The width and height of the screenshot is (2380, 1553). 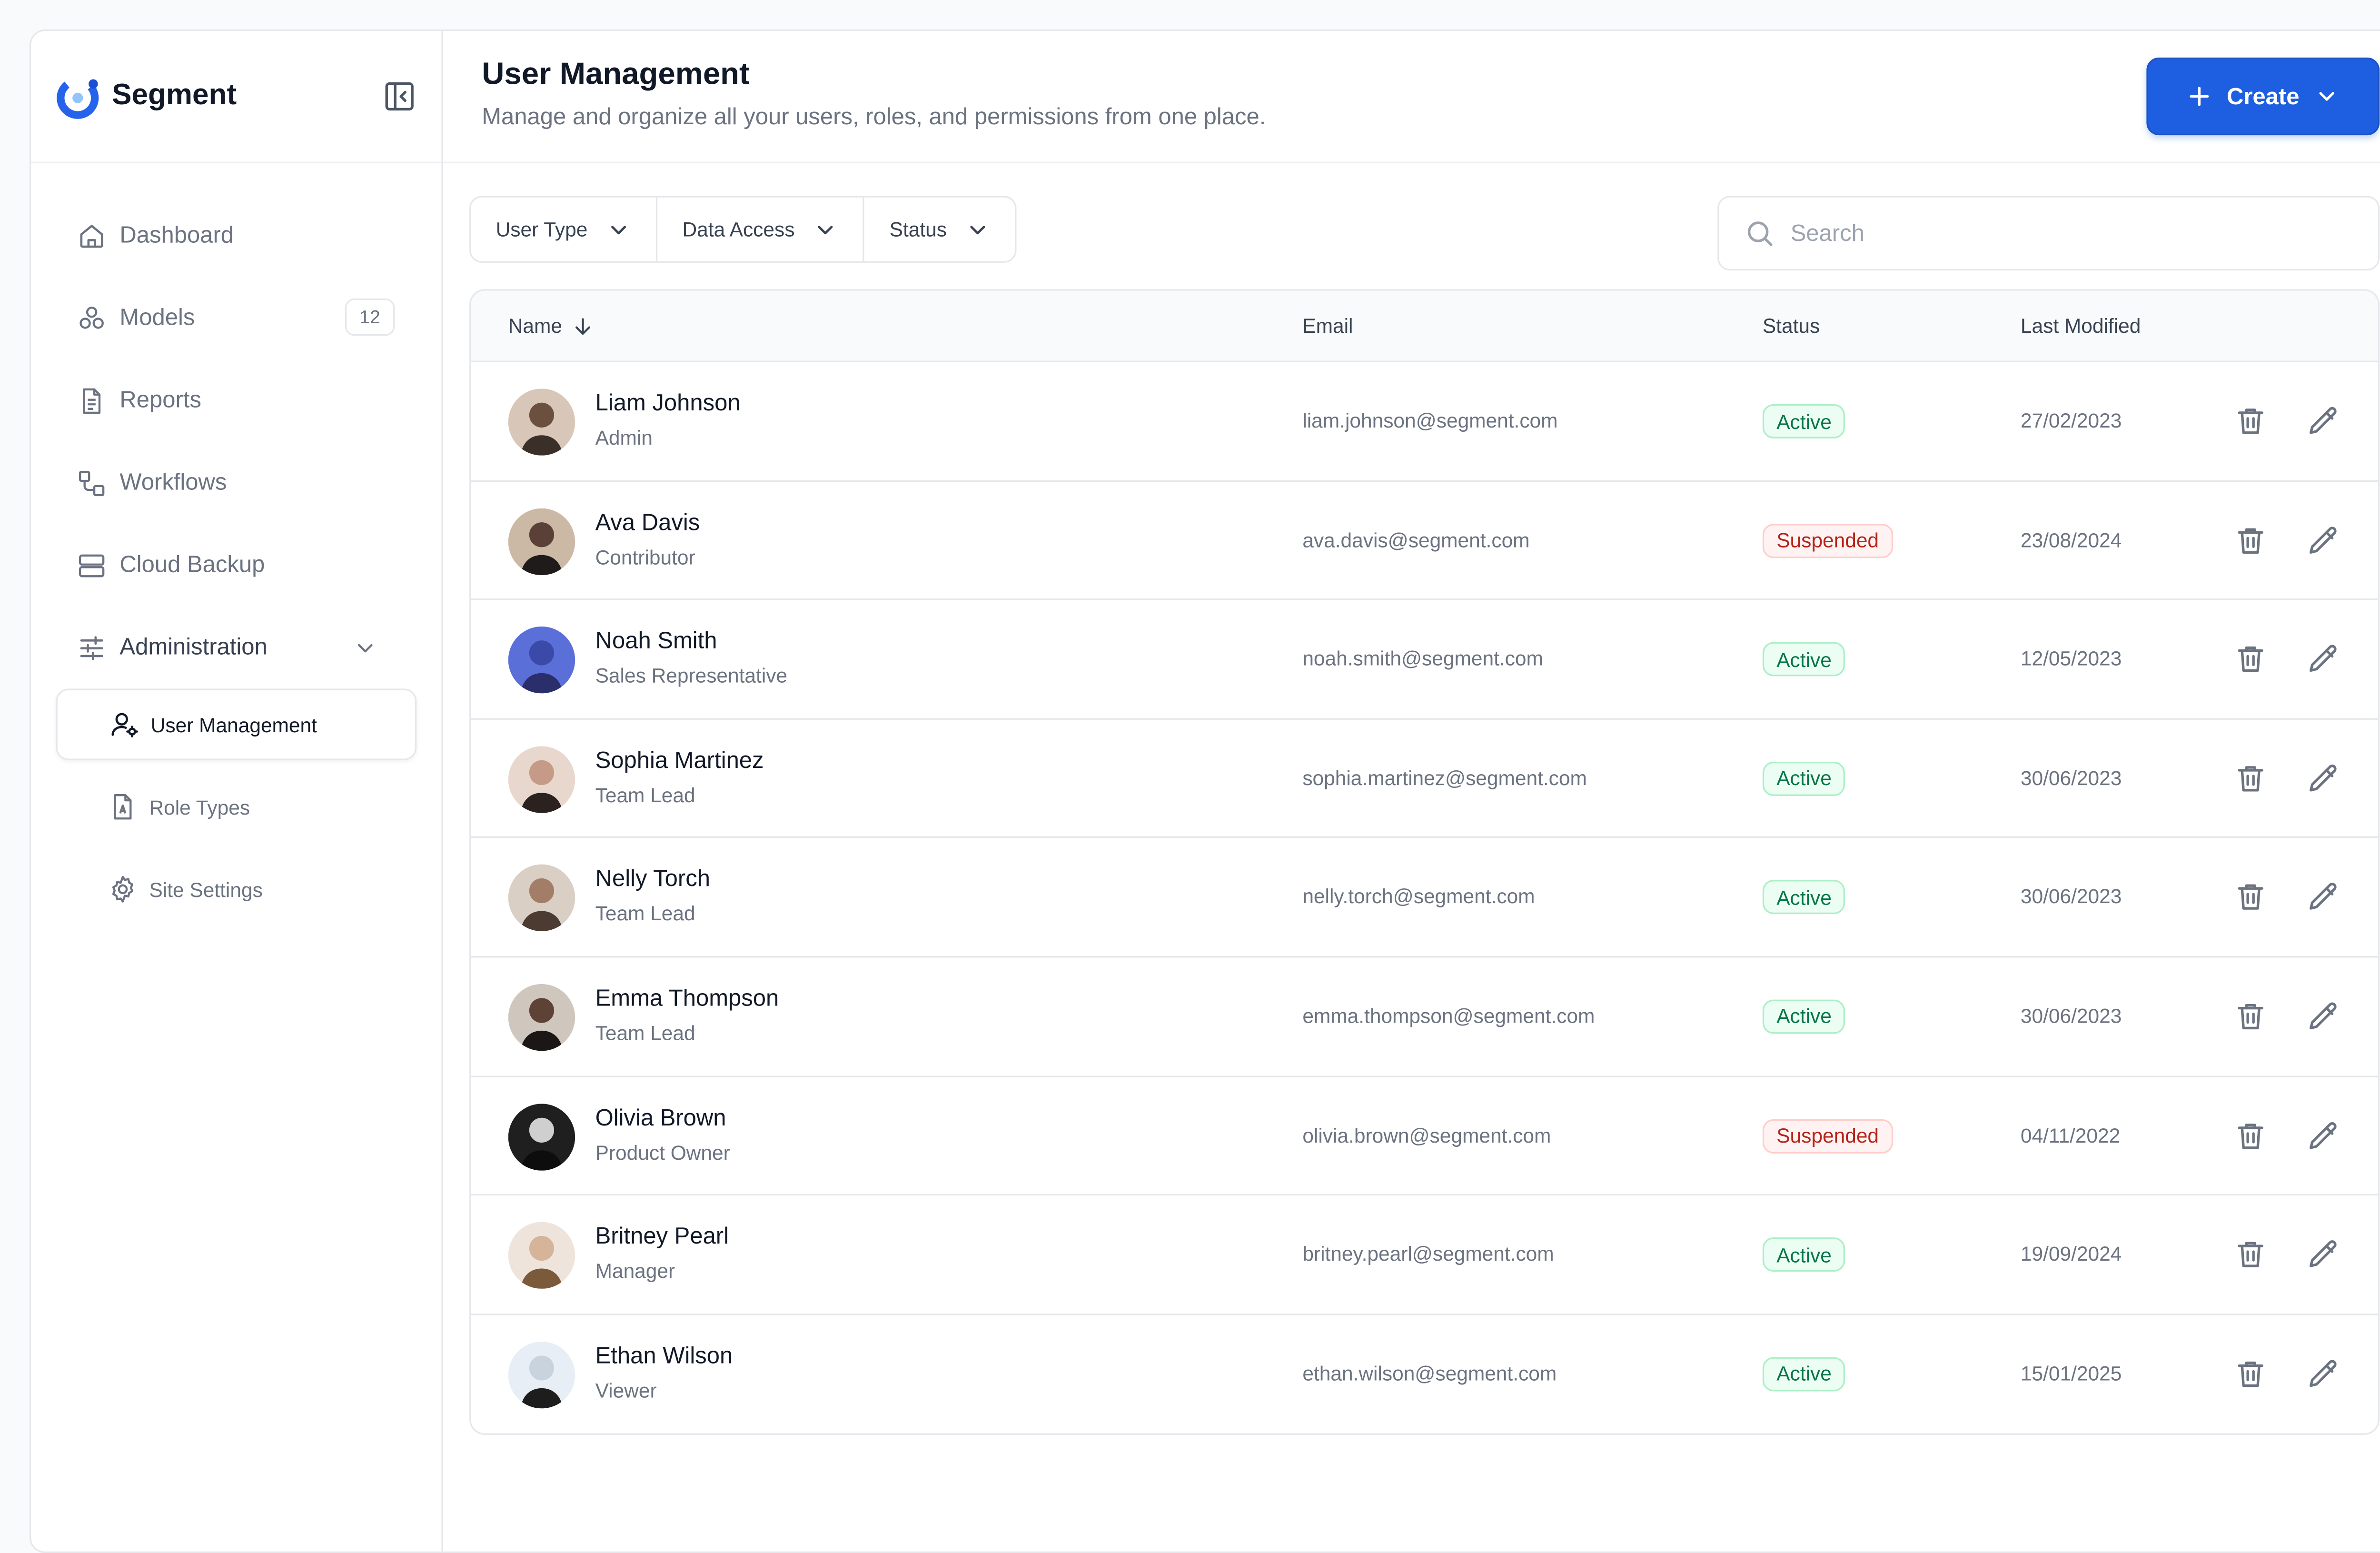 What do you see at coordinates (616, 74) in the screenshot?
I see `page-title: User Management` at bounding box center [616, 74].